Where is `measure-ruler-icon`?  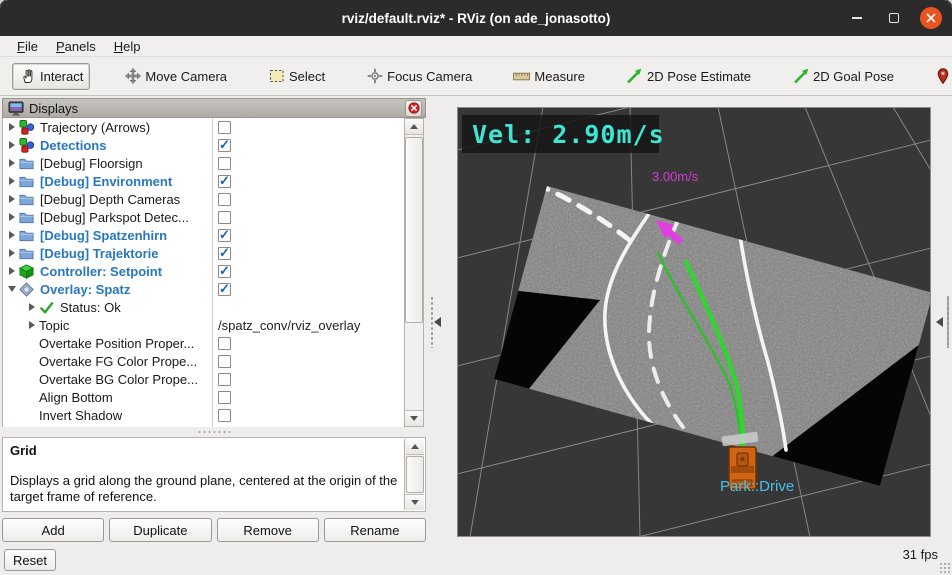
measure-ruler-icon is located at coordinates (522, 76).